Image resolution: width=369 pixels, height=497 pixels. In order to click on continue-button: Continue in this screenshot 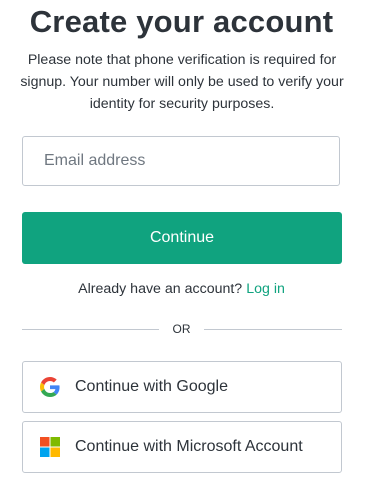, I will do `click(182, 238)`.